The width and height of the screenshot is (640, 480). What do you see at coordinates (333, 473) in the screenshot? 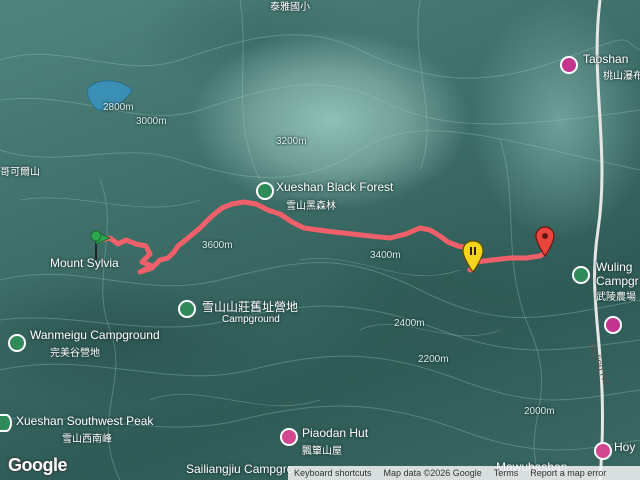
I see `keyboard-shortcuts-link: Keyboard shortcuts` at bounding box center [333, 473].